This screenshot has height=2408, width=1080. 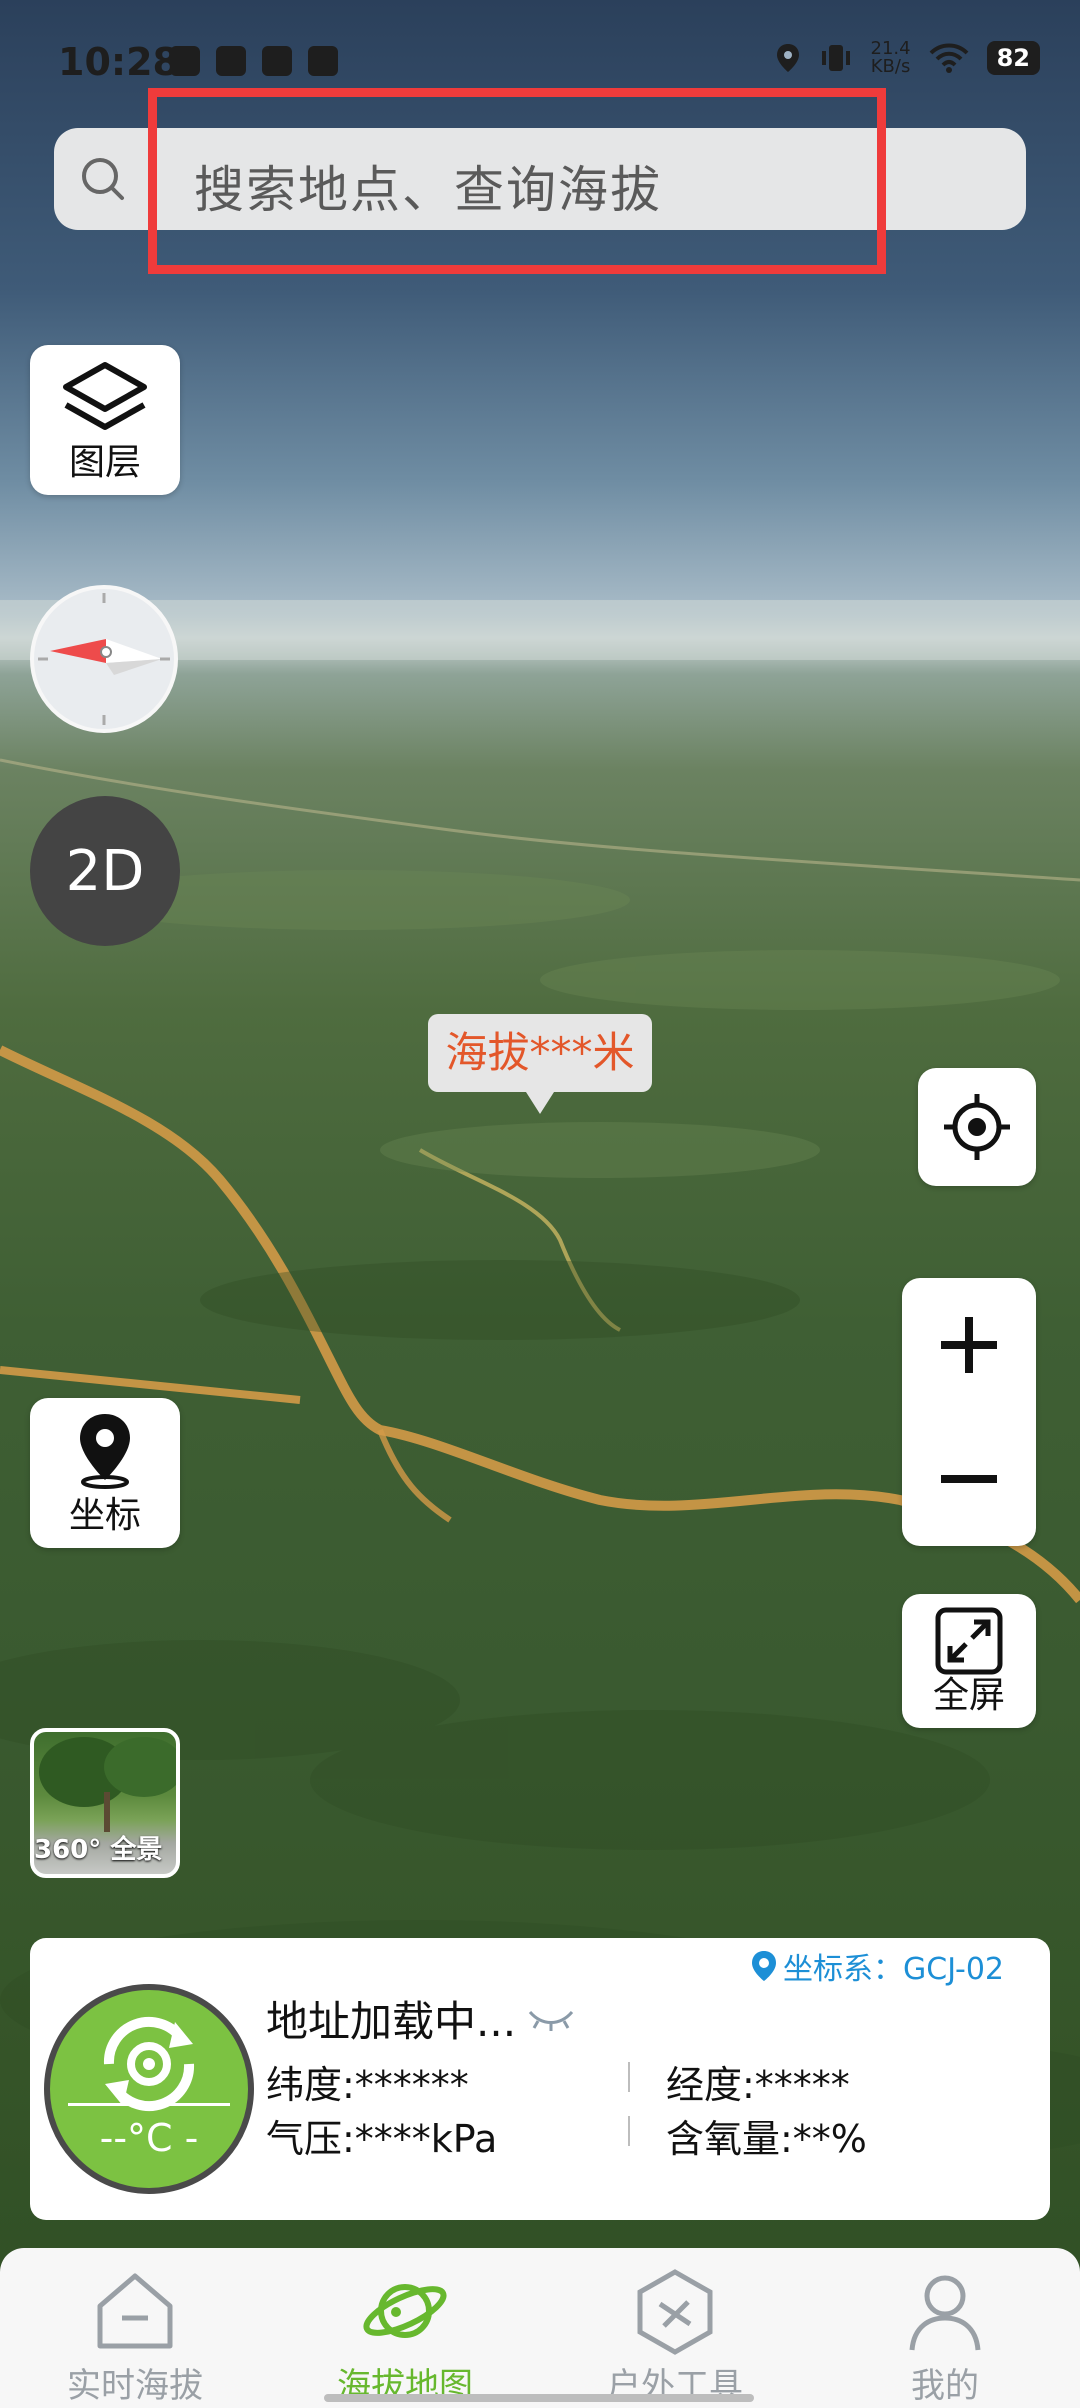 I want to click on view-mode-label: 2D, so click(x=105, y=871).